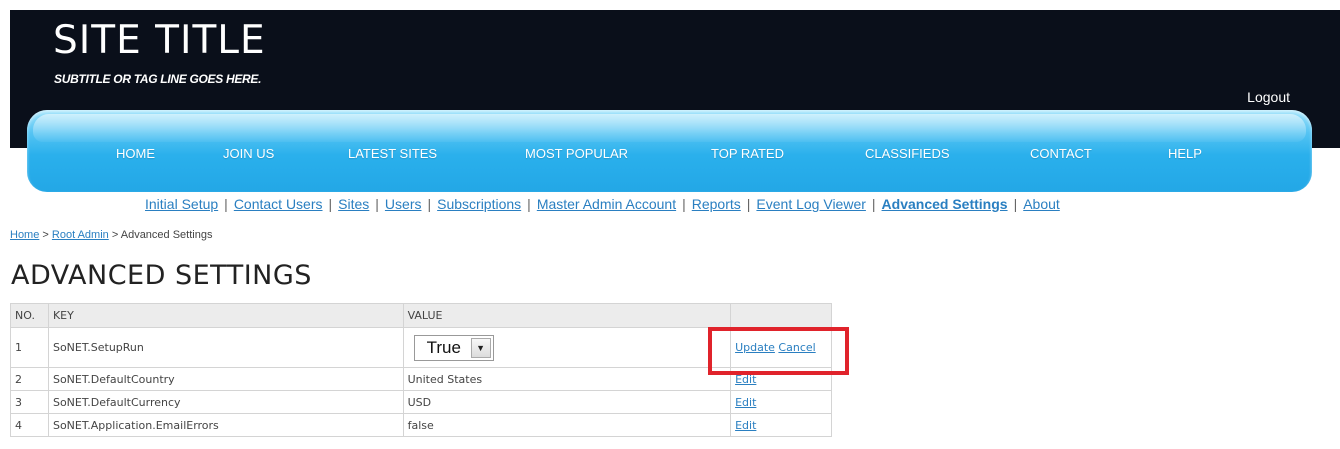 The image size is (1340, 449). I want to click on breadcrumb-root-admin: Root Admin, so click(80, 235).